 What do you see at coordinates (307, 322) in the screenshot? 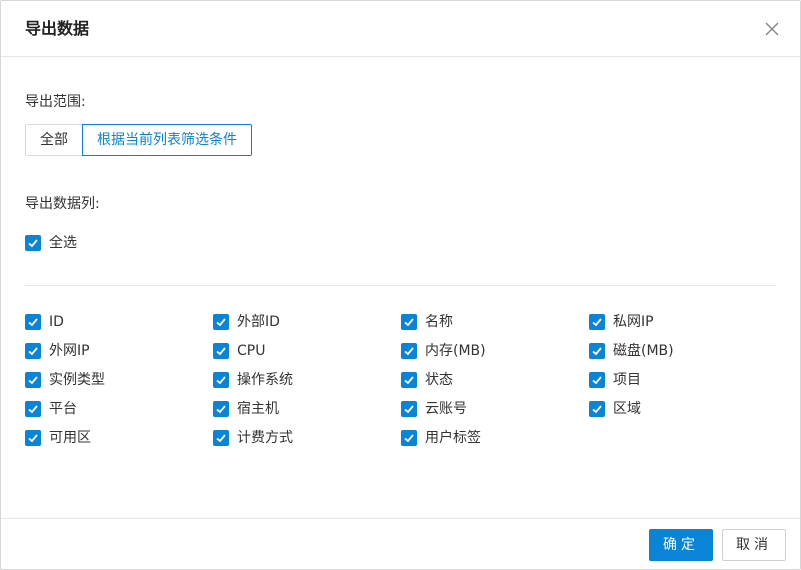
I see `column-checkbox: 外部ID` at bounding box center [307, 322].